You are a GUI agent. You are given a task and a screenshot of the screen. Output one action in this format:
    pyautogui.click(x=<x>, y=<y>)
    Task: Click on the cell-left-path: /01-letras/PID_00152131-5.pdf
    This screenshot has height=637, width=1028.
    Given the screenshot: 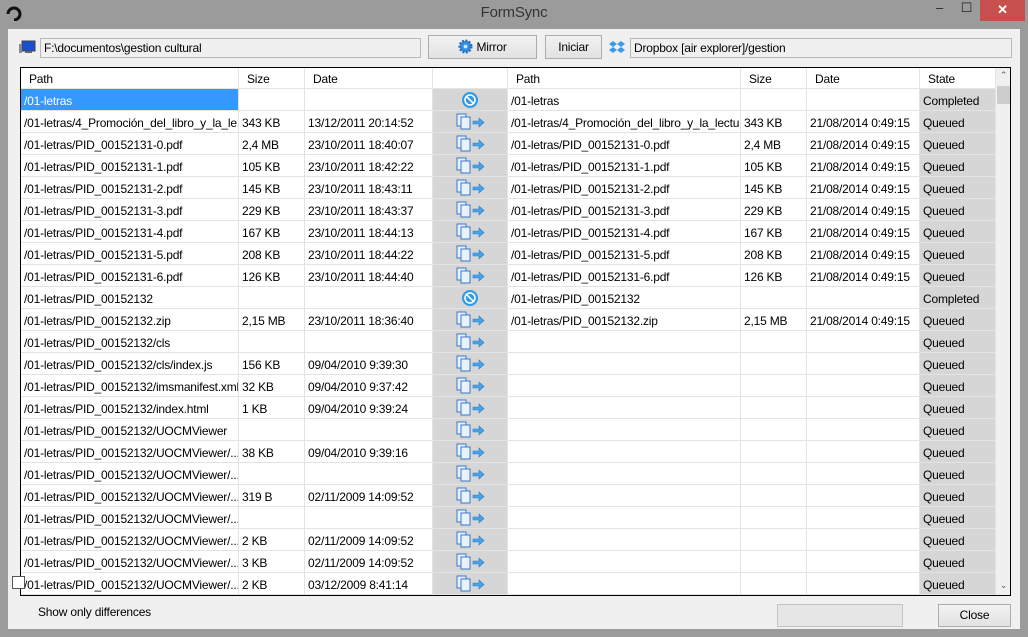 What is the action you would take?
    pyautogui.click(x=130, y=254)
    